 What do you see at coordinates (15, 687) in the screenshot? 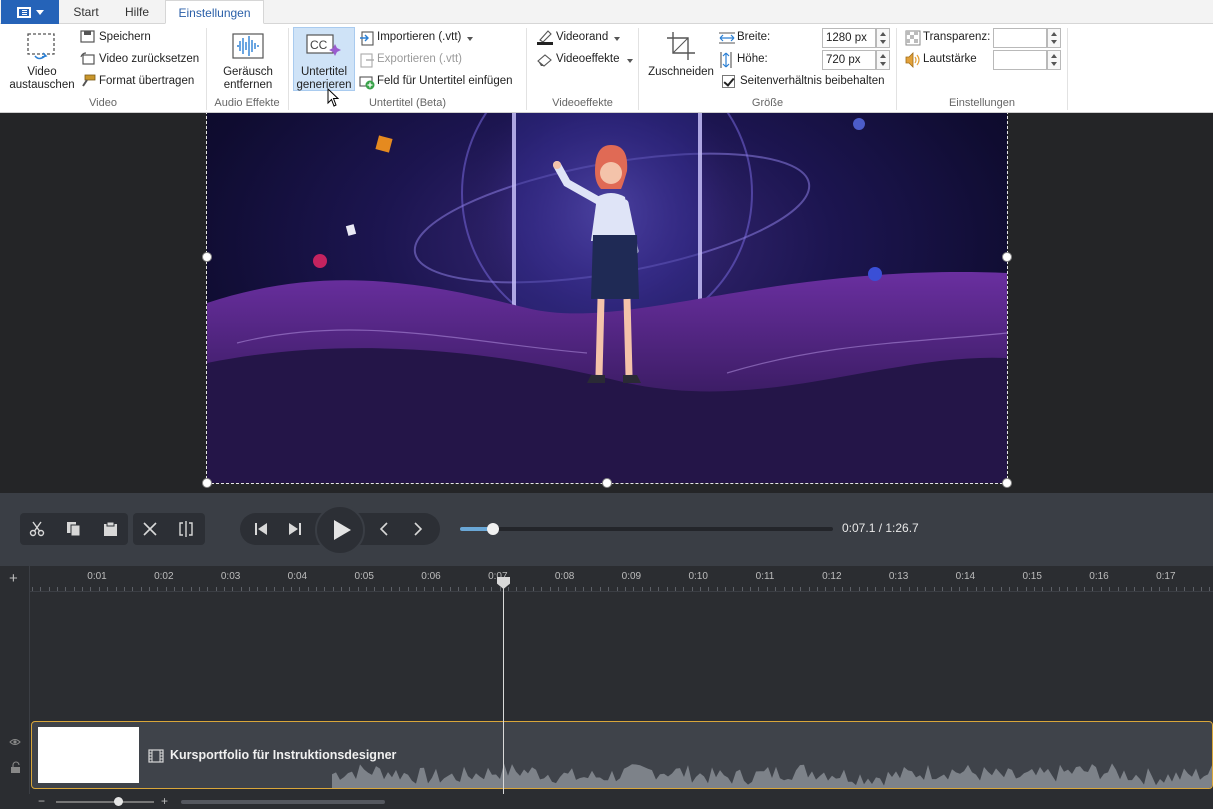
I see `track-gutter: +` at bounding box center [15, 687].